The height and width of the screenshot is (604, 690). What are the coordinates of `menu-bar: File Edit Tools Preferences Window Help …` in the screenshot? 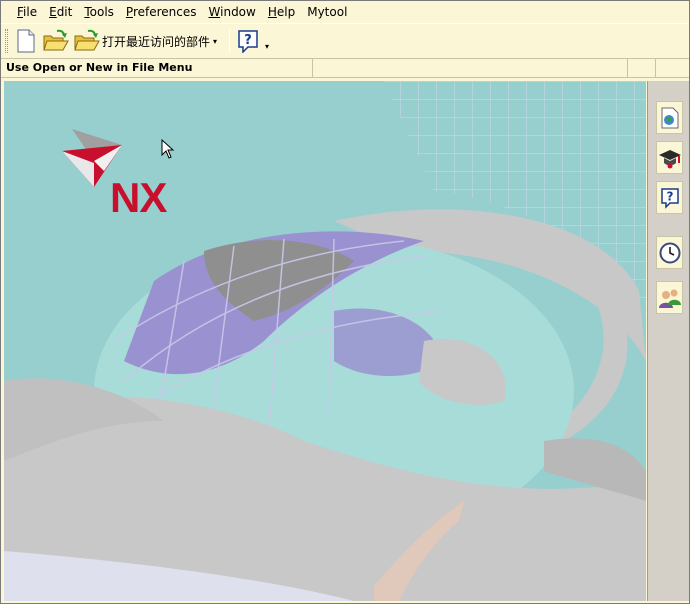 It's located at (345, 12).